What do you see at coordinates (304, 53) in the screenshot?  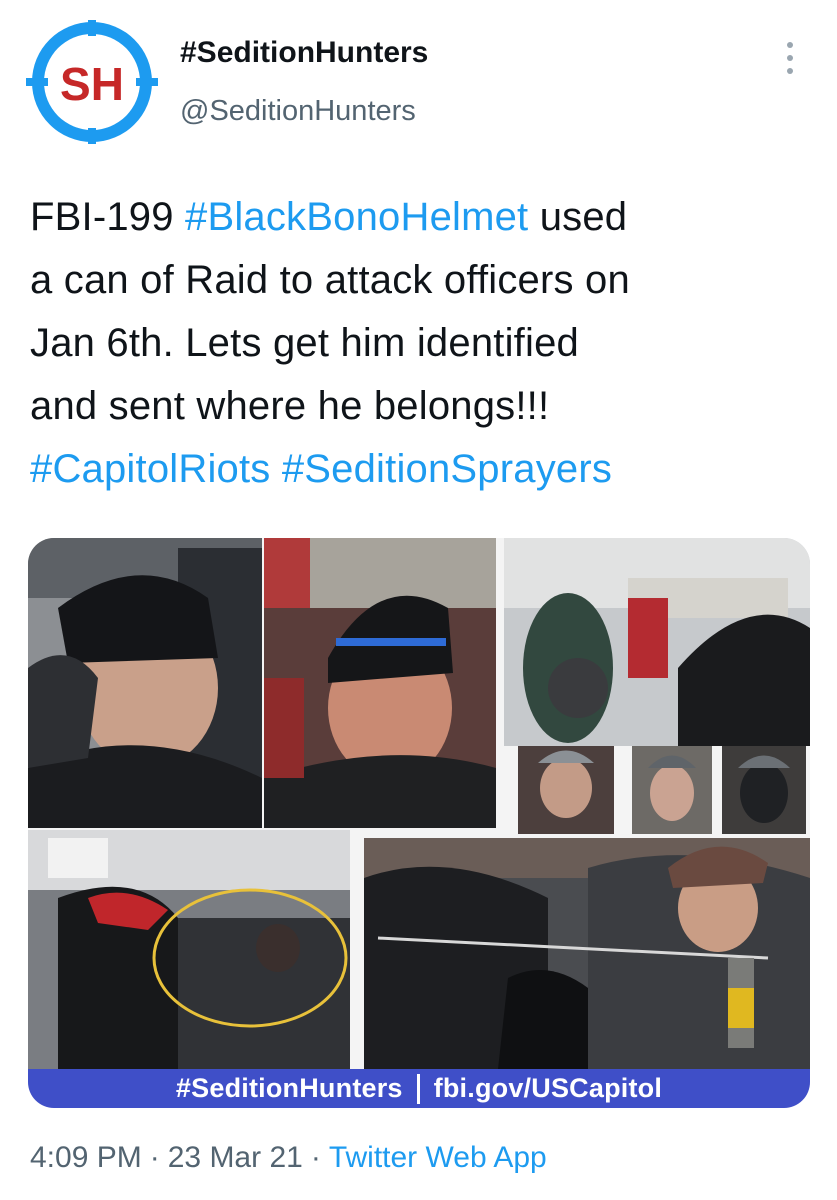 I see `display-name: #SeditionHunters` at bounding box center [304, 53].